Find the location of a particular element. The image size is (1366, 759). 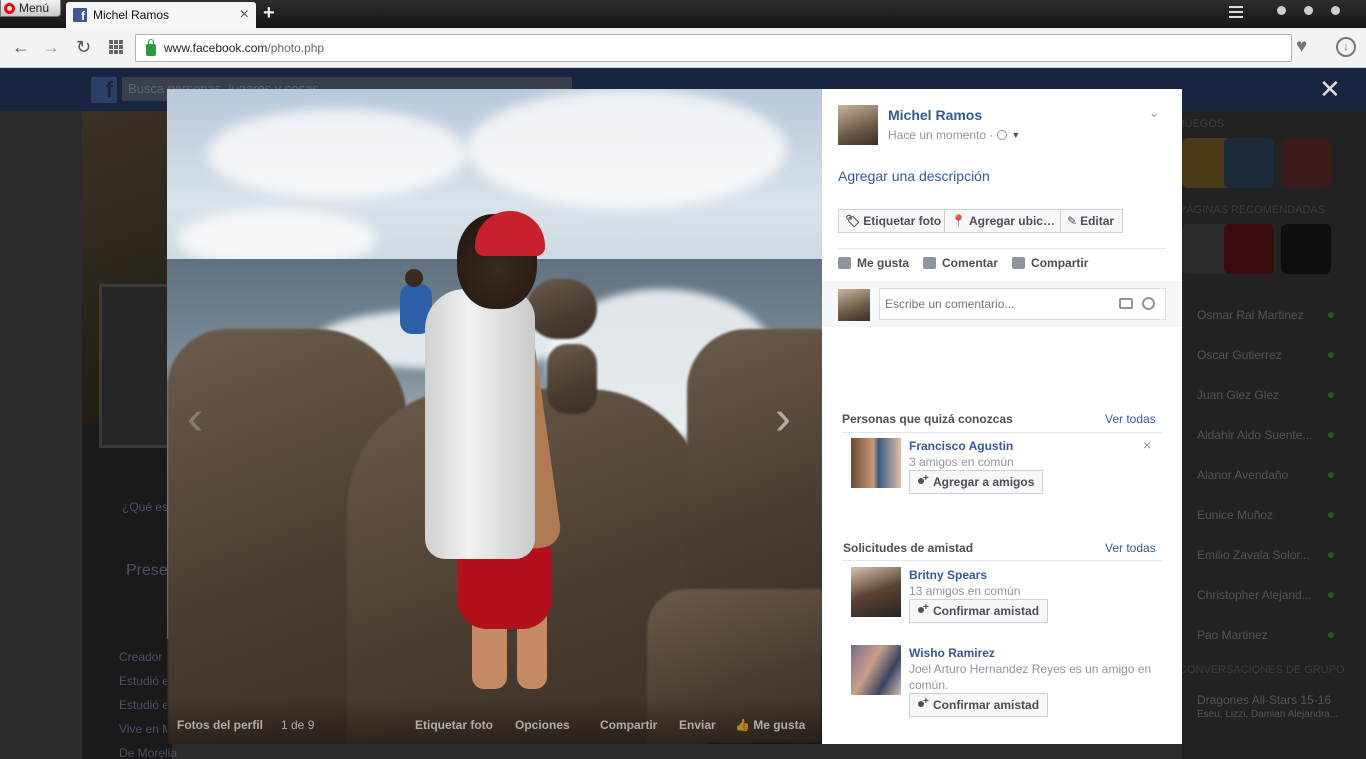

author-avatar is located at coordinates (858, 125).